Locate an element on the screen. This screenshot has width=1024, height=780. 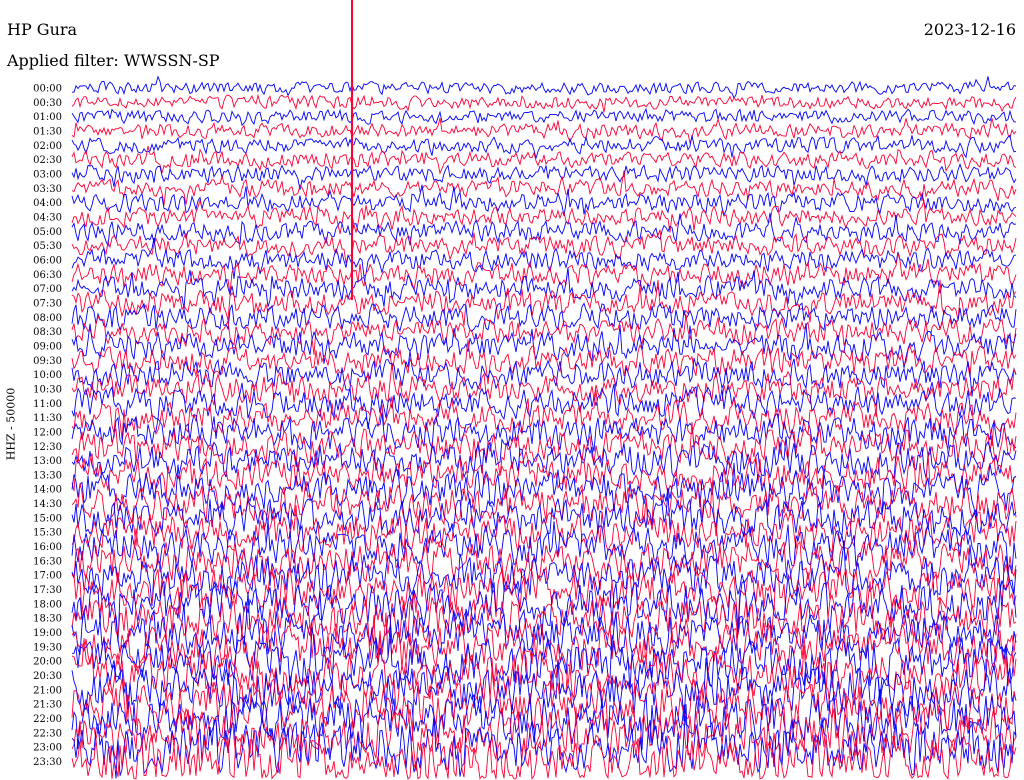
row-label: 20:30 is located at coordinates (47, 676).